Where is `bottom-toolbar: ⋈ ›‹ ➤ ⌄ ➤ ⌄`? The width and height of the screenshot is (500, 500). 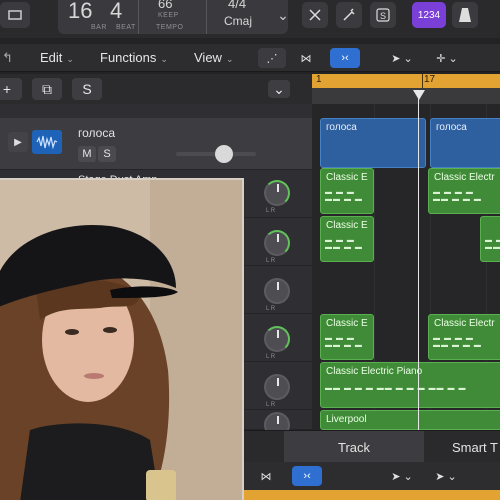
bottom-toolbar: ⋈ ›‹ ➤ ⌄ ➤ ⌄ is located at coordinates (372, 476).